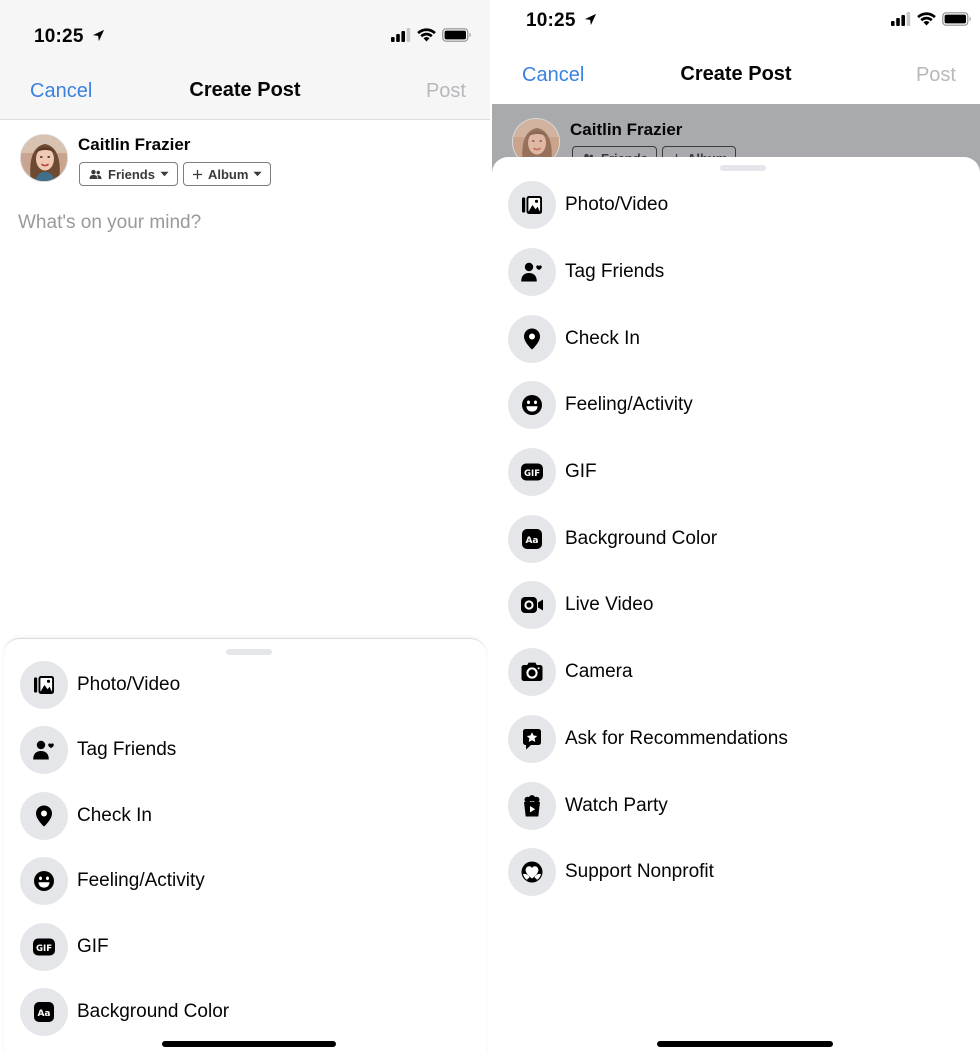 The height and width of the screenshot is (1053, 980). What do you see at coordinates (197, 174) in the screenshot?
I see `plus-icon` at bounding box center [197, 174].